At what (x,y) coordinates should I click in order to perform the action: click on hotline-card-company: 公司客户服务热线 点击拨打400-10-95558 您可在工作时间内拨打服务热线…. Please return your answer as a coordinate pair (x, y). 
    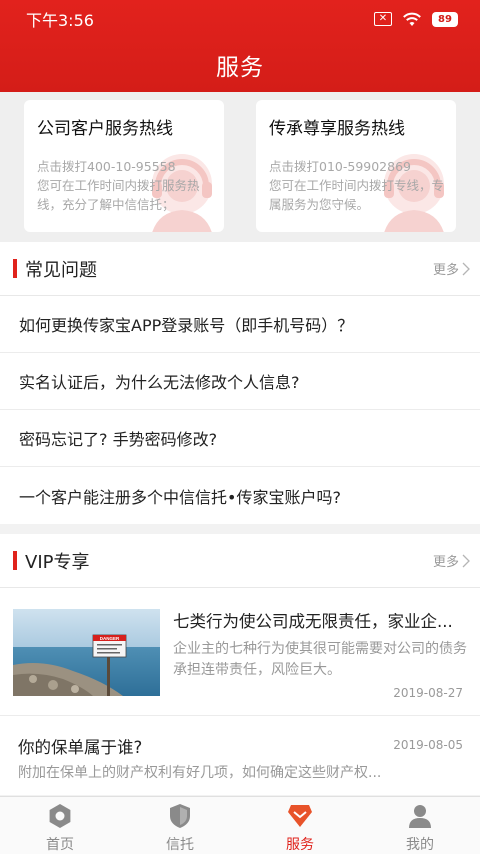
    Looking at the image, I should click on (124, 166).